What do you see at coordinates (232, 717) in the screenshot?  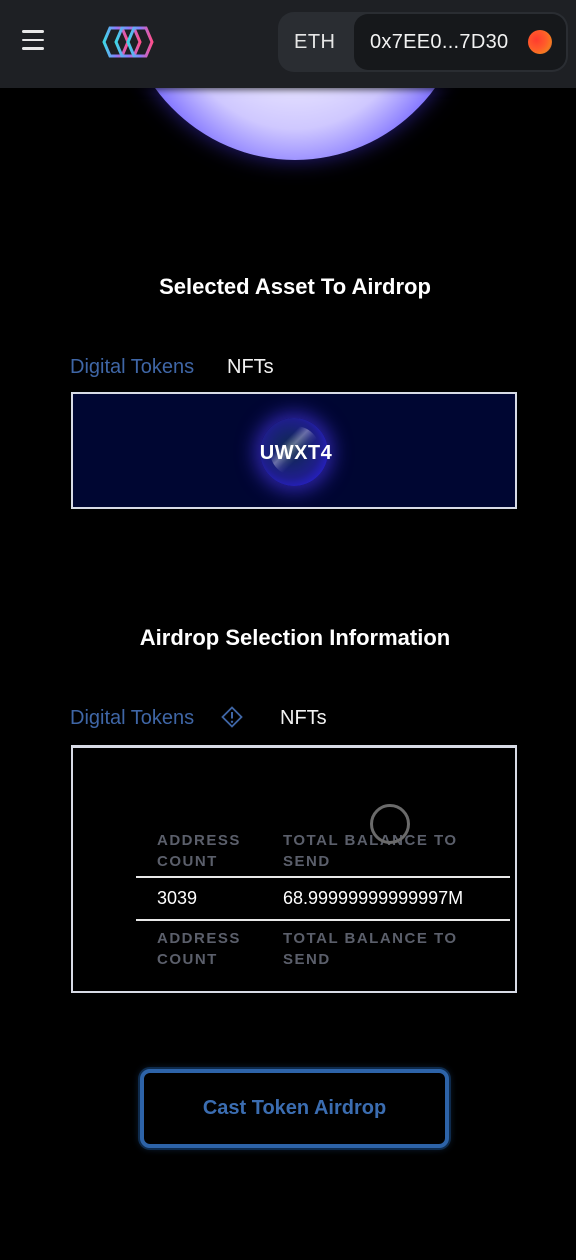 I see `warning-diamond-icon` at bounding box center [232, 717].